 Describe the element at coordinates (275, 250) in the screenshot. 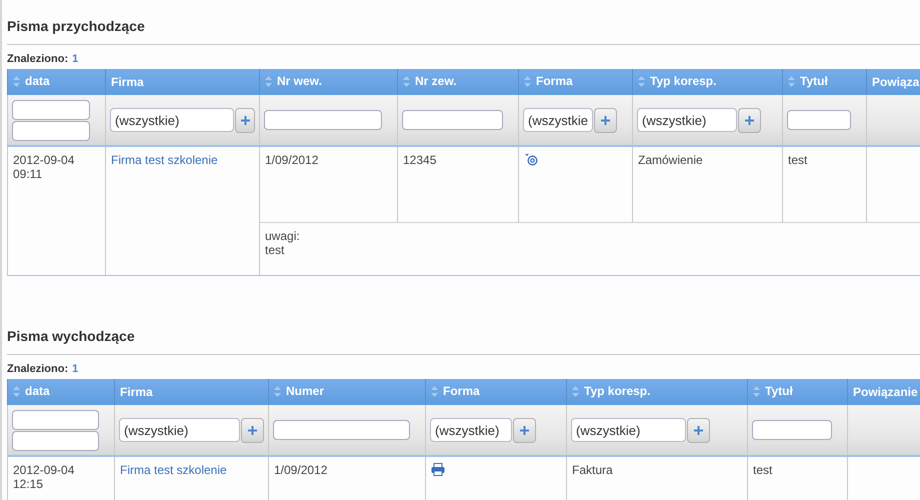

I see `remark-text: test` at that location.